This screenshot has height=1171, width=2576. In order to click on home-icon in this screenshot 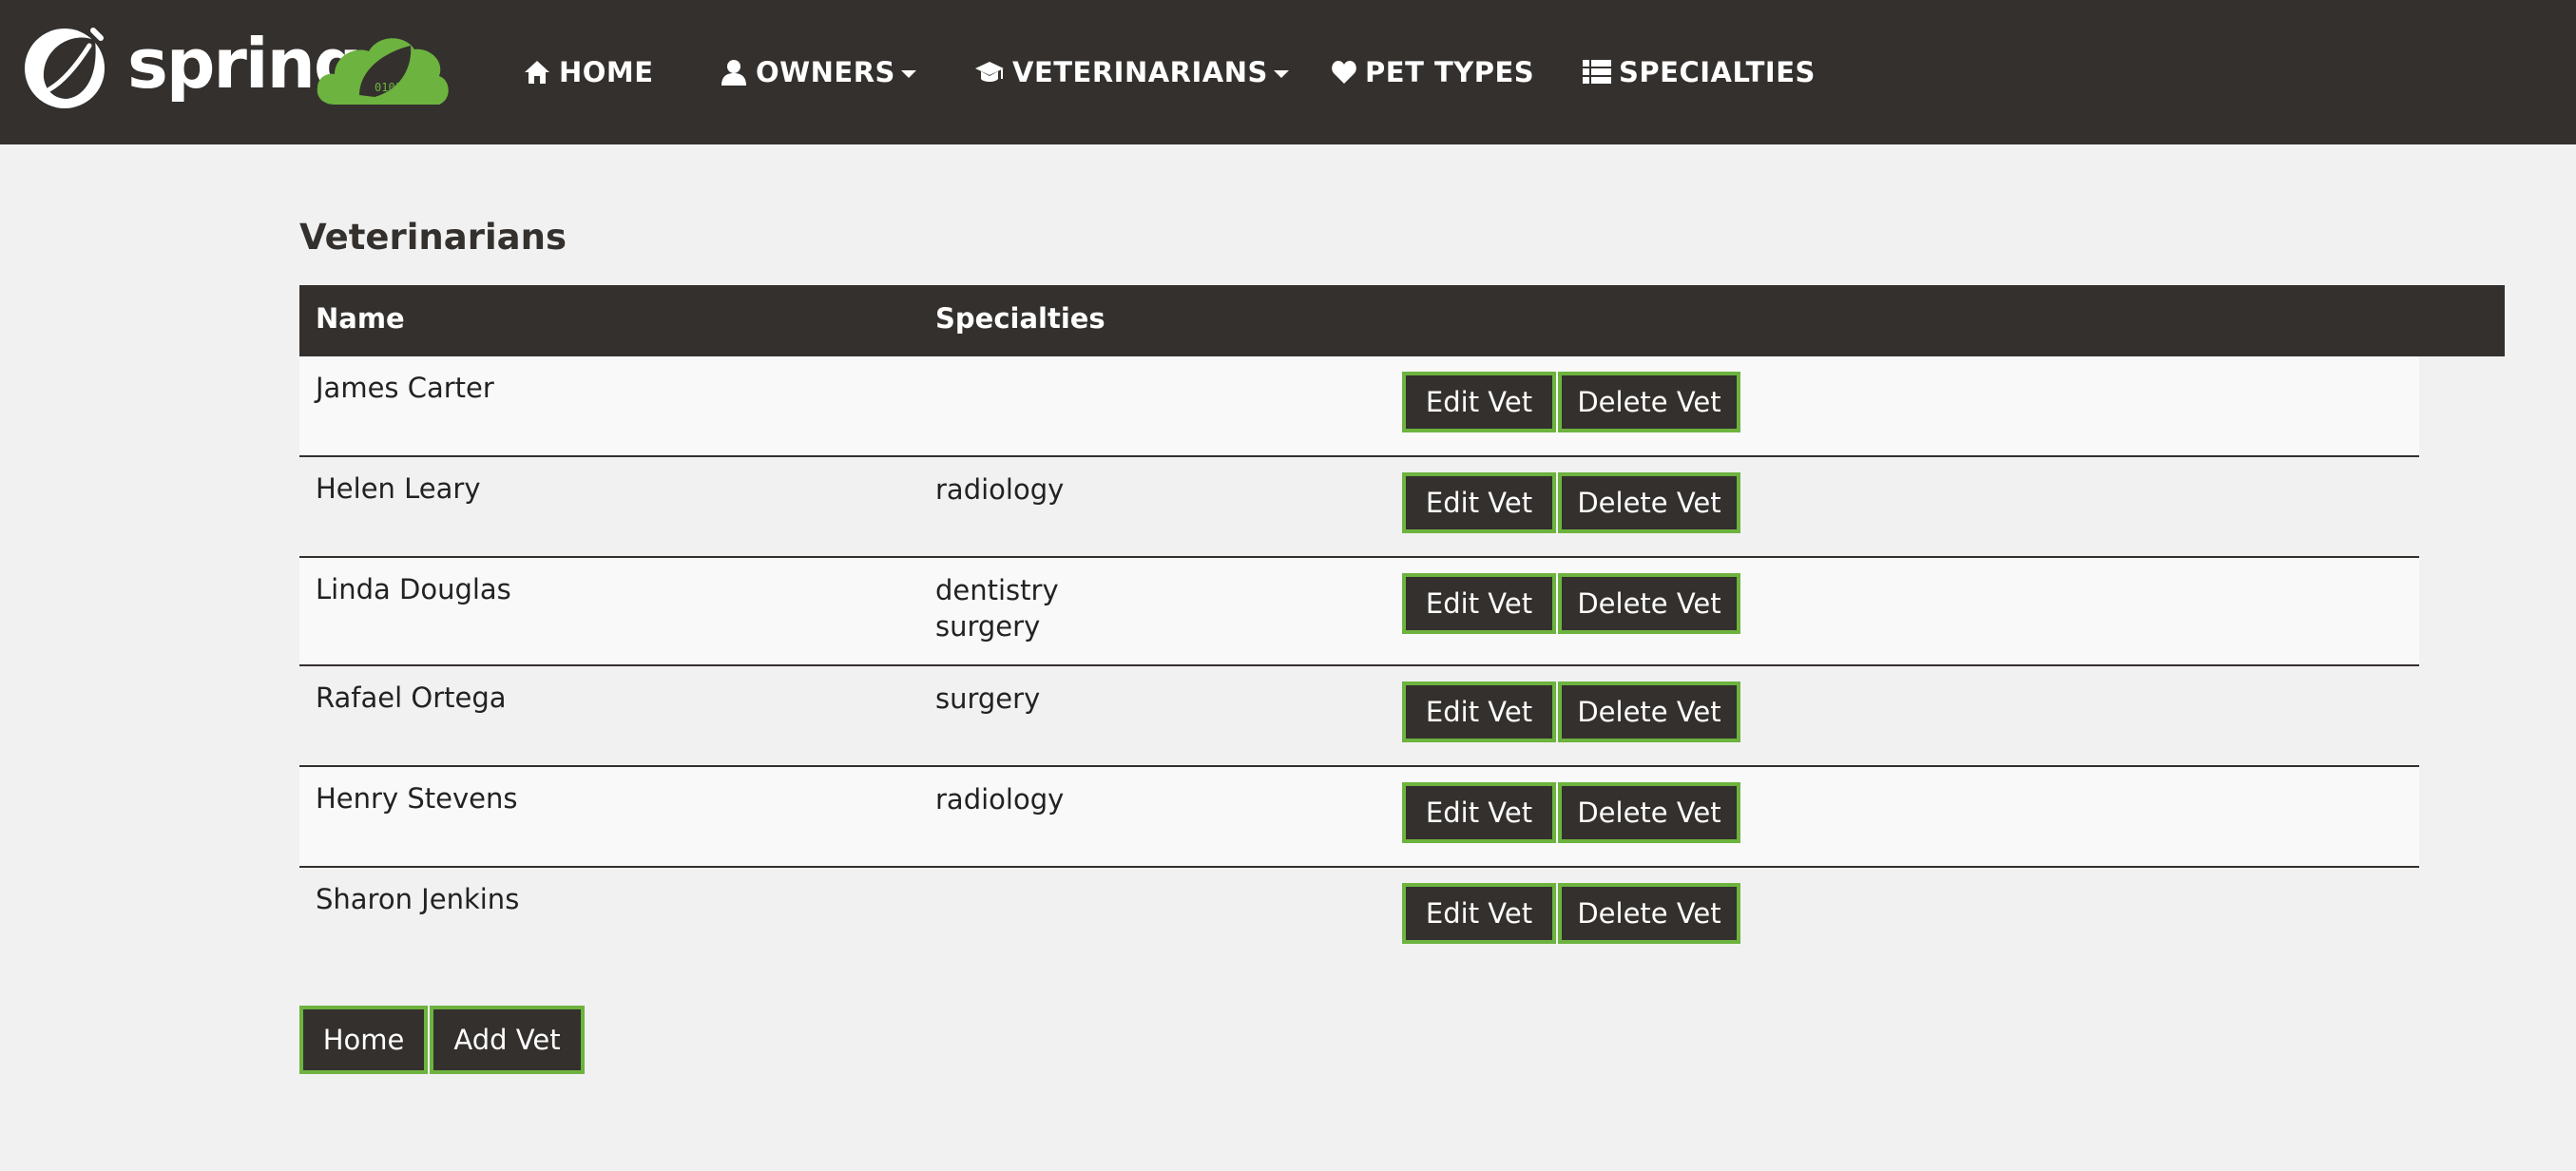, I will do `click(537, 72)`.